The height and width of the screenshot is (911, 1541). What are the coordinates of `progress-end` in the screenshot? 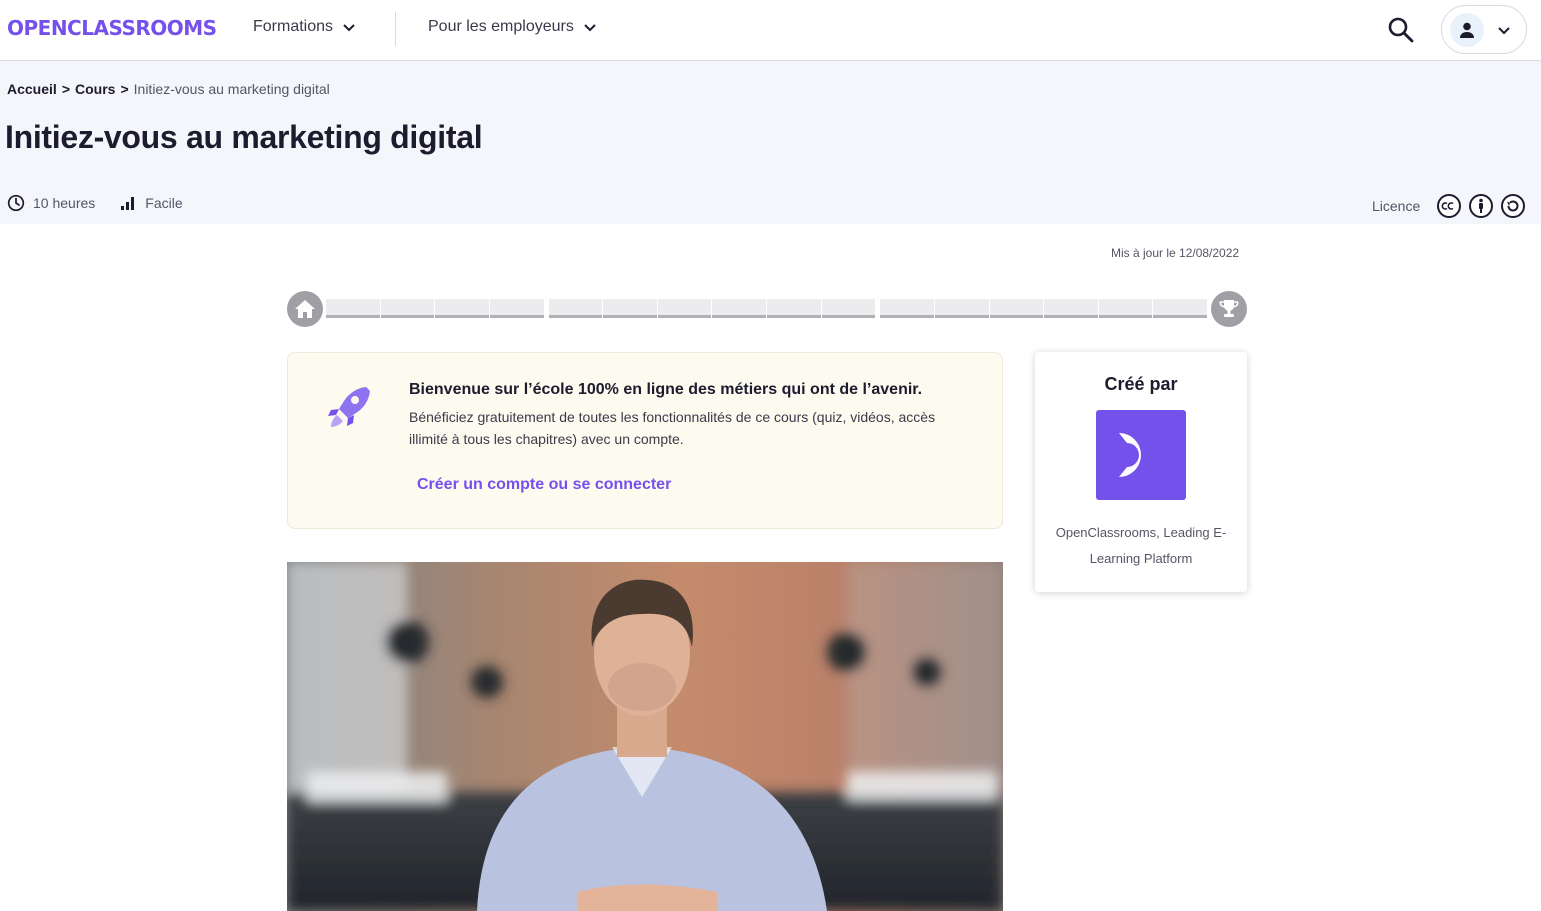 It's located at (1229, 309).